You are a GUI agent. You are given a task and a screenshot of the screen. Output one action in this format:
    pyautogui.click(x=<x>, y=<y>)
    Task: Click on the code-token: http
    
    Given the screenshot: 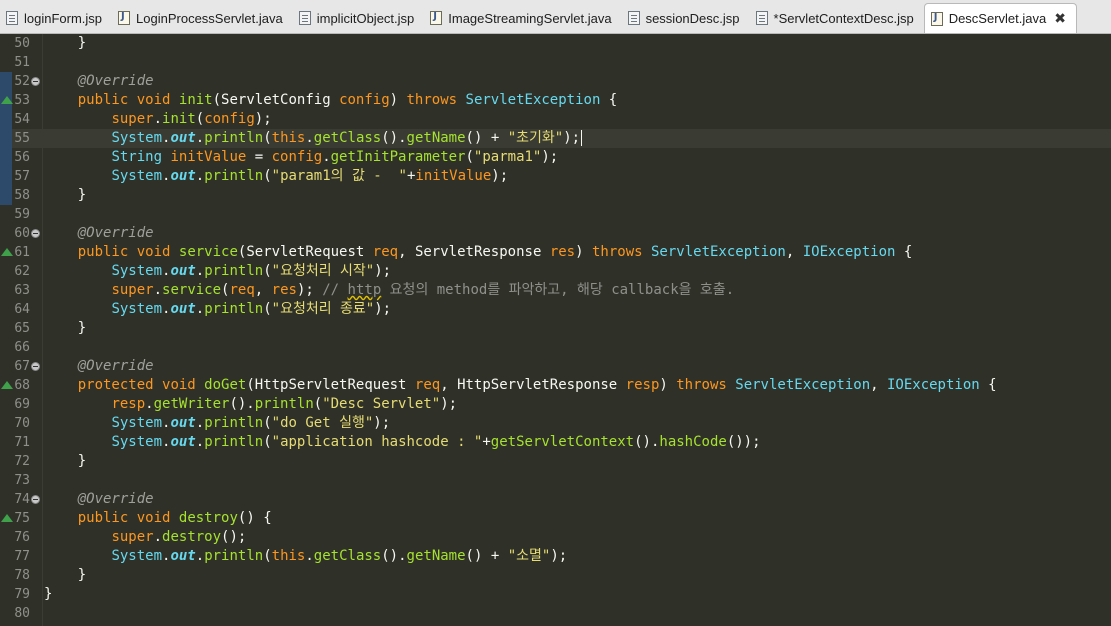 What is the action you would take?
    pyautogui.click(x=364, y=290)
    